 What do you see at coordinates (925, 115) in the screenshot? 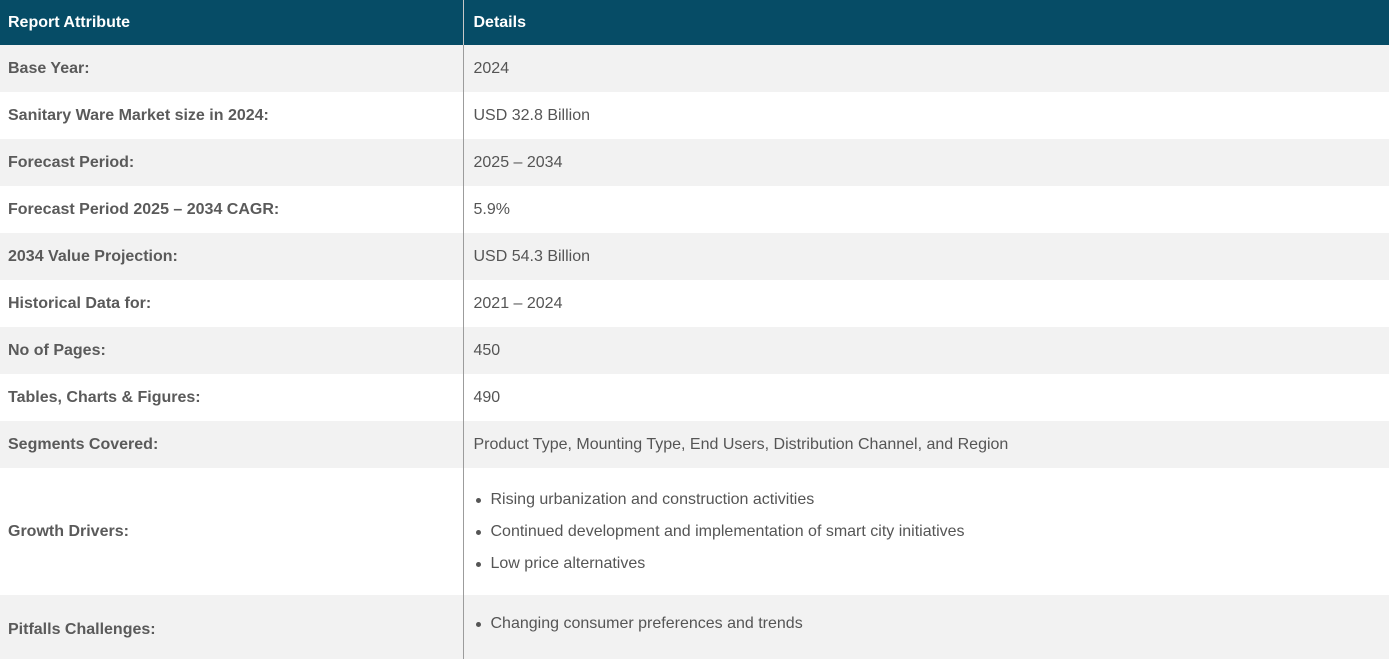
I see `row-value: USD 32.8 Billion` at bounding box center [925, 115].